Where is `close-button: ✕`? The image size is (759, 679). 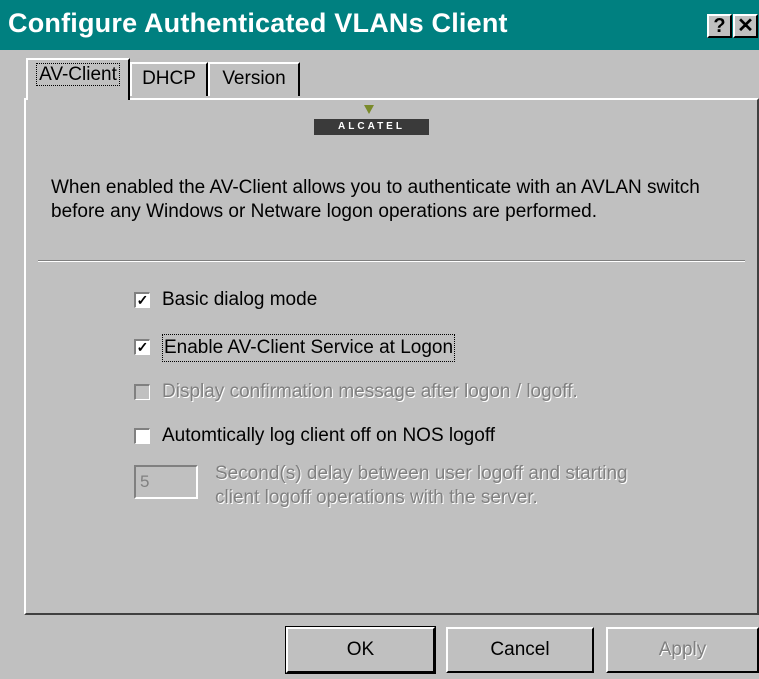
close-button: ✕ is located at coordinates (745, 26).